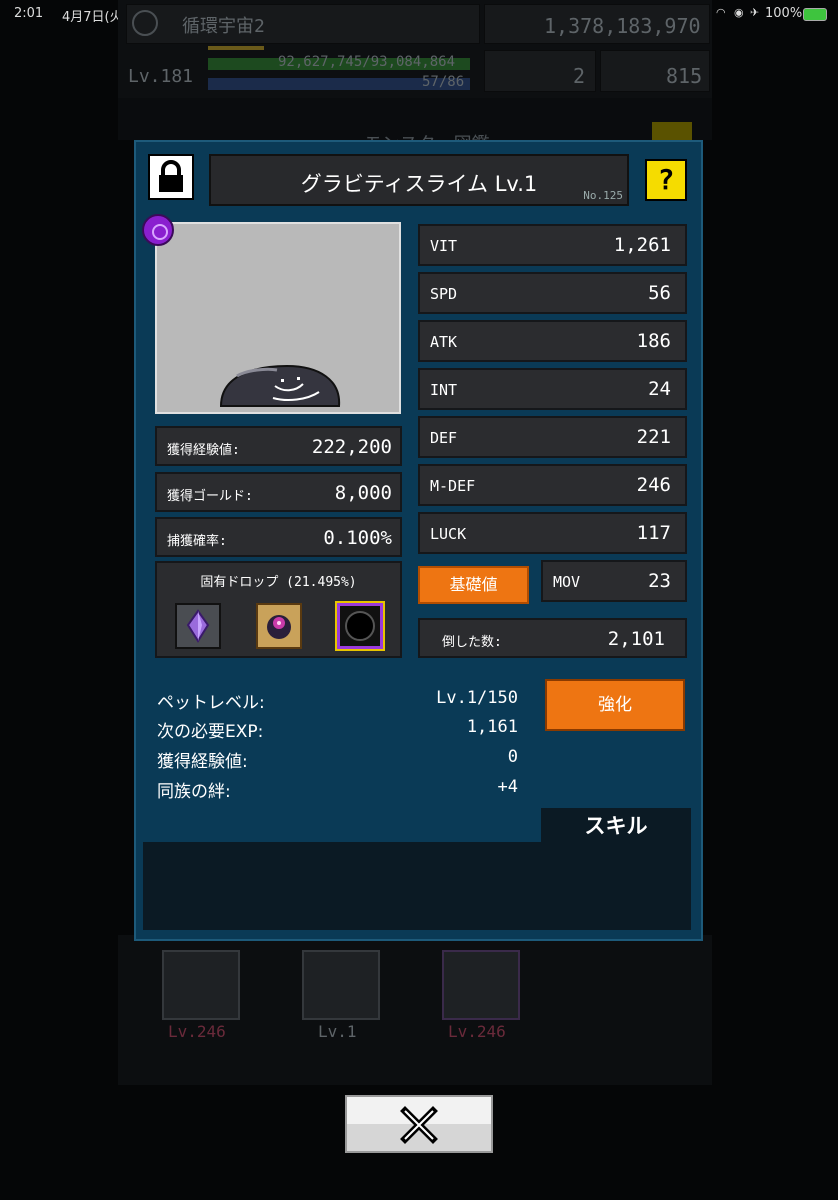 The height and width of the screenshot is (1200, 838). What do you see at coordinates (477, 1031) in the screenshot?
I see `background-card-3-level: Lv.246` at bounding box center [477, 1031].